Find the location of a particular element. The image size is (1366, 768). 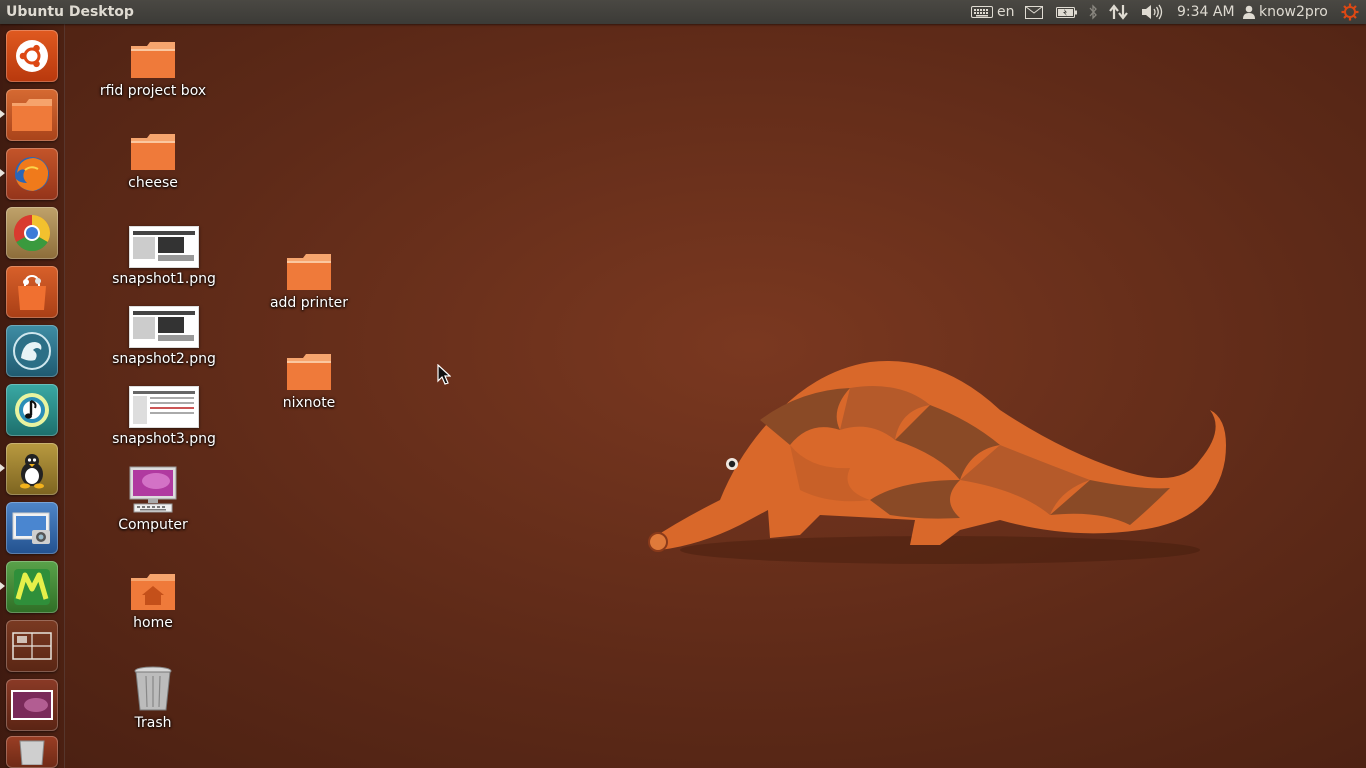

desktop-icon-add-printer: add printer is located at coordinates (309, 281).